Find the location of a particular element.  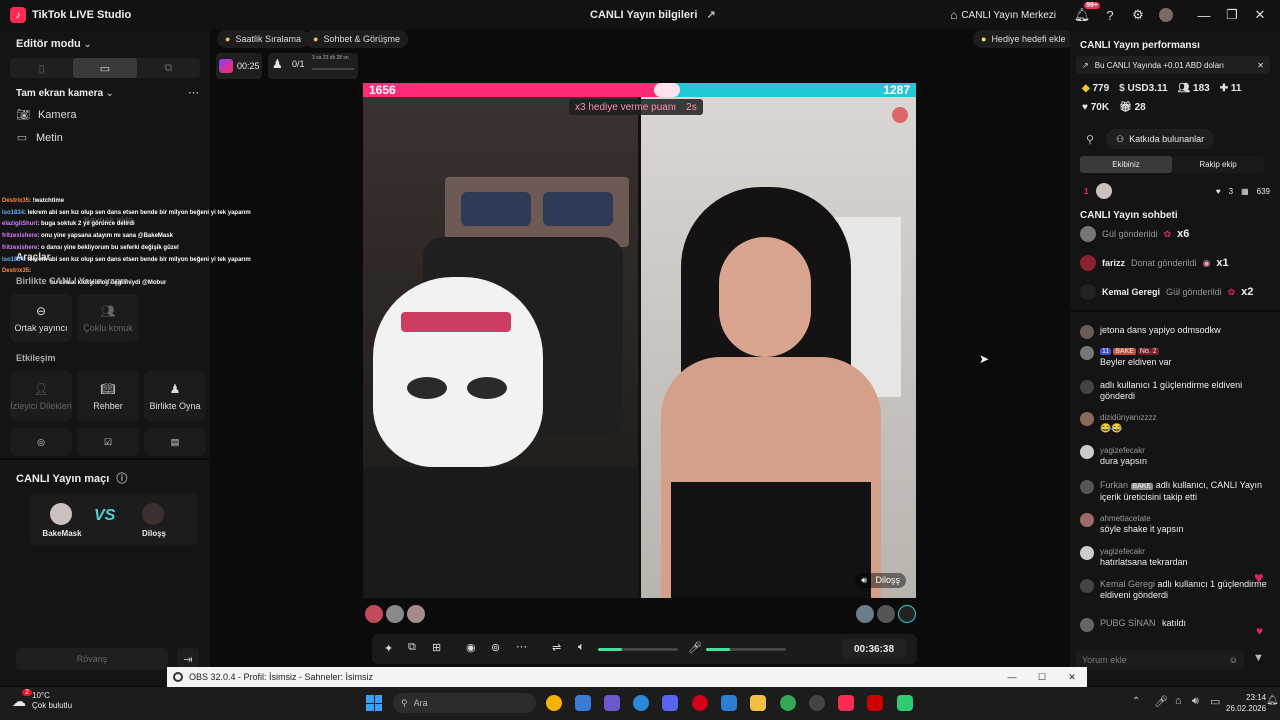

chevron-up-icon: ⌃ is located at coordinates (1136, 701).